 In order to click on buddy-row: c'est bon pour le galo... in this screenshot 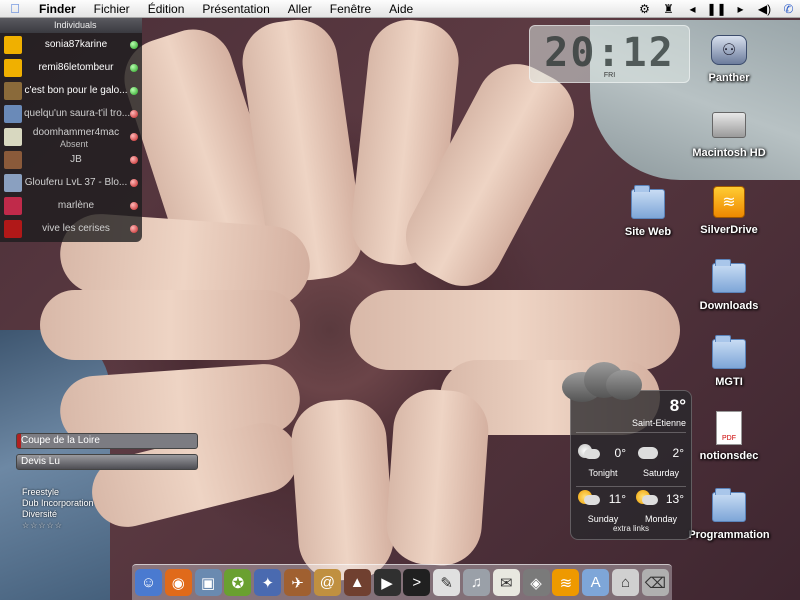, I will do `click(71, 90)`.